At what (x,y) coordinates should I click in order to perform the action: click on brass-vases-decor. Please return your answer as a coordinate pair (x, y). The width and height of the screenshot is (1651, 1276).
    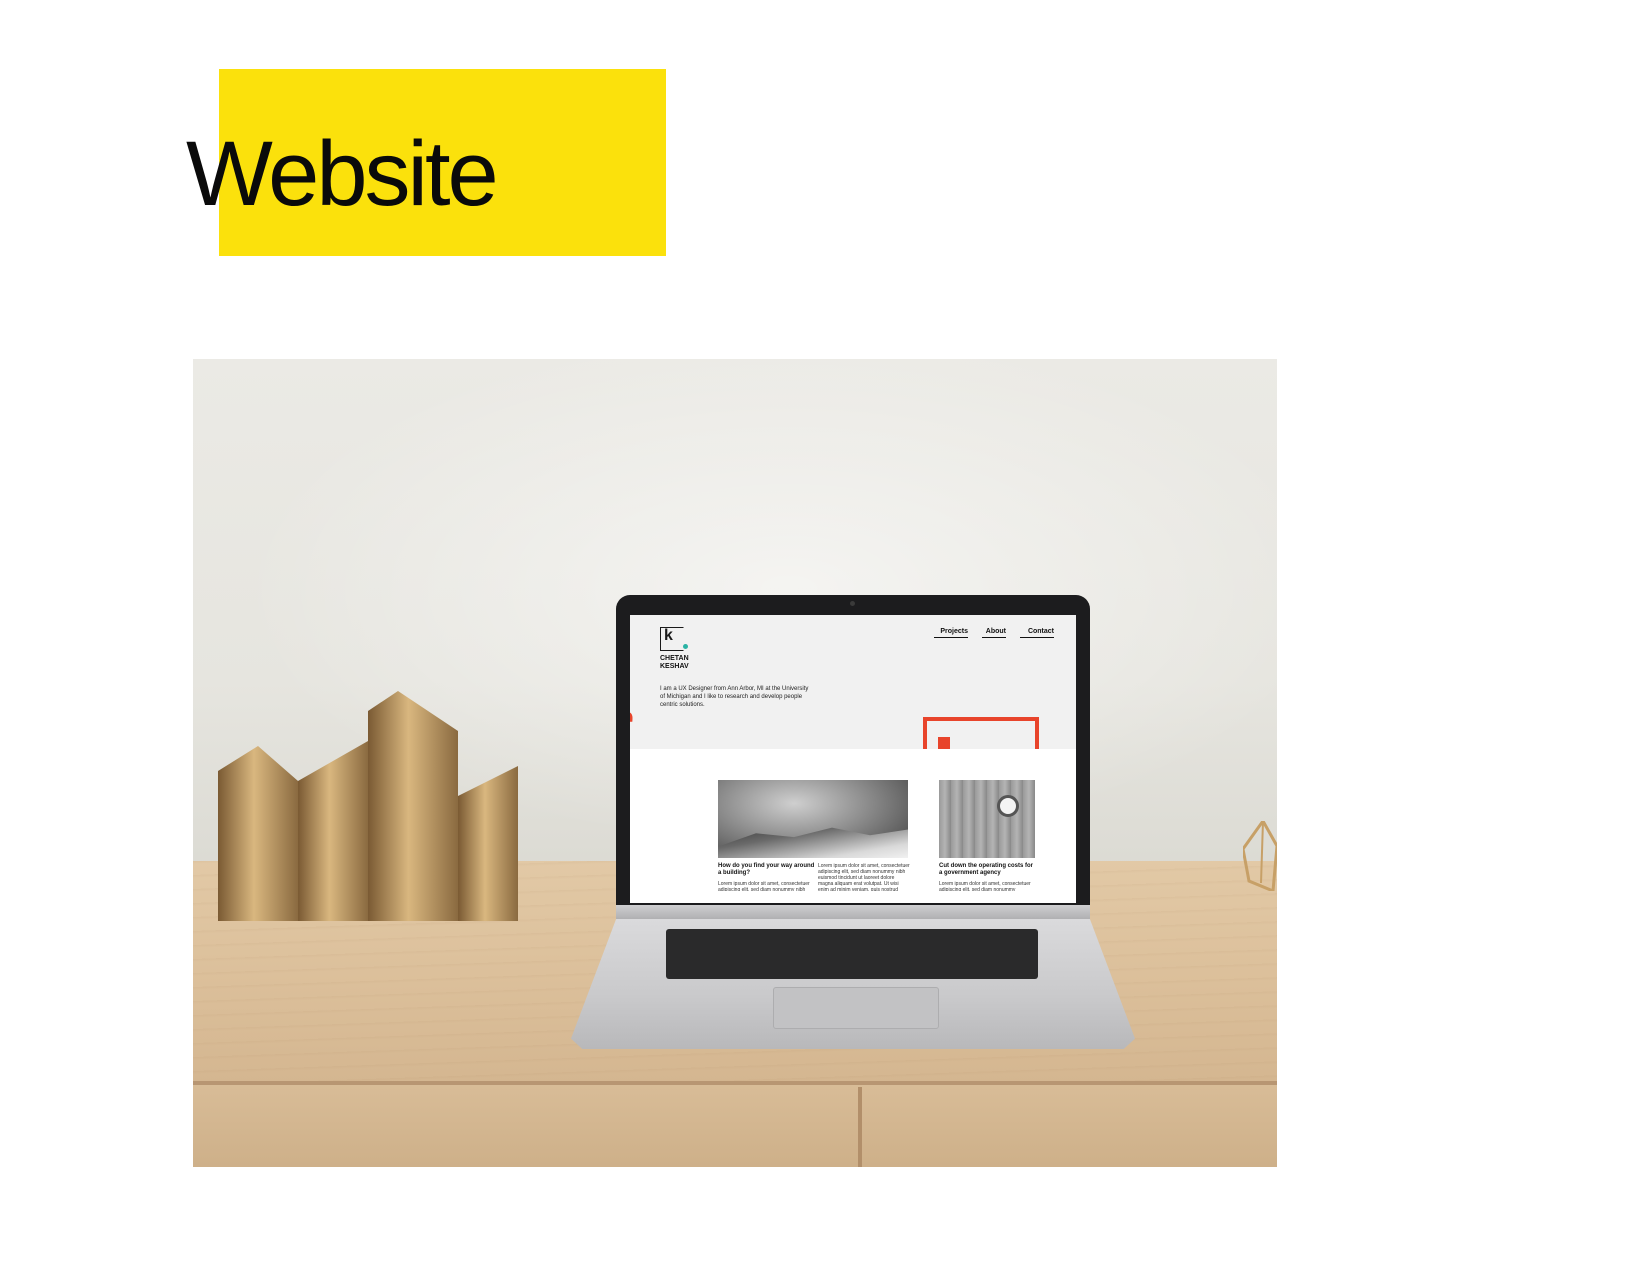
    Looking at the image, I should click on (368, 806).